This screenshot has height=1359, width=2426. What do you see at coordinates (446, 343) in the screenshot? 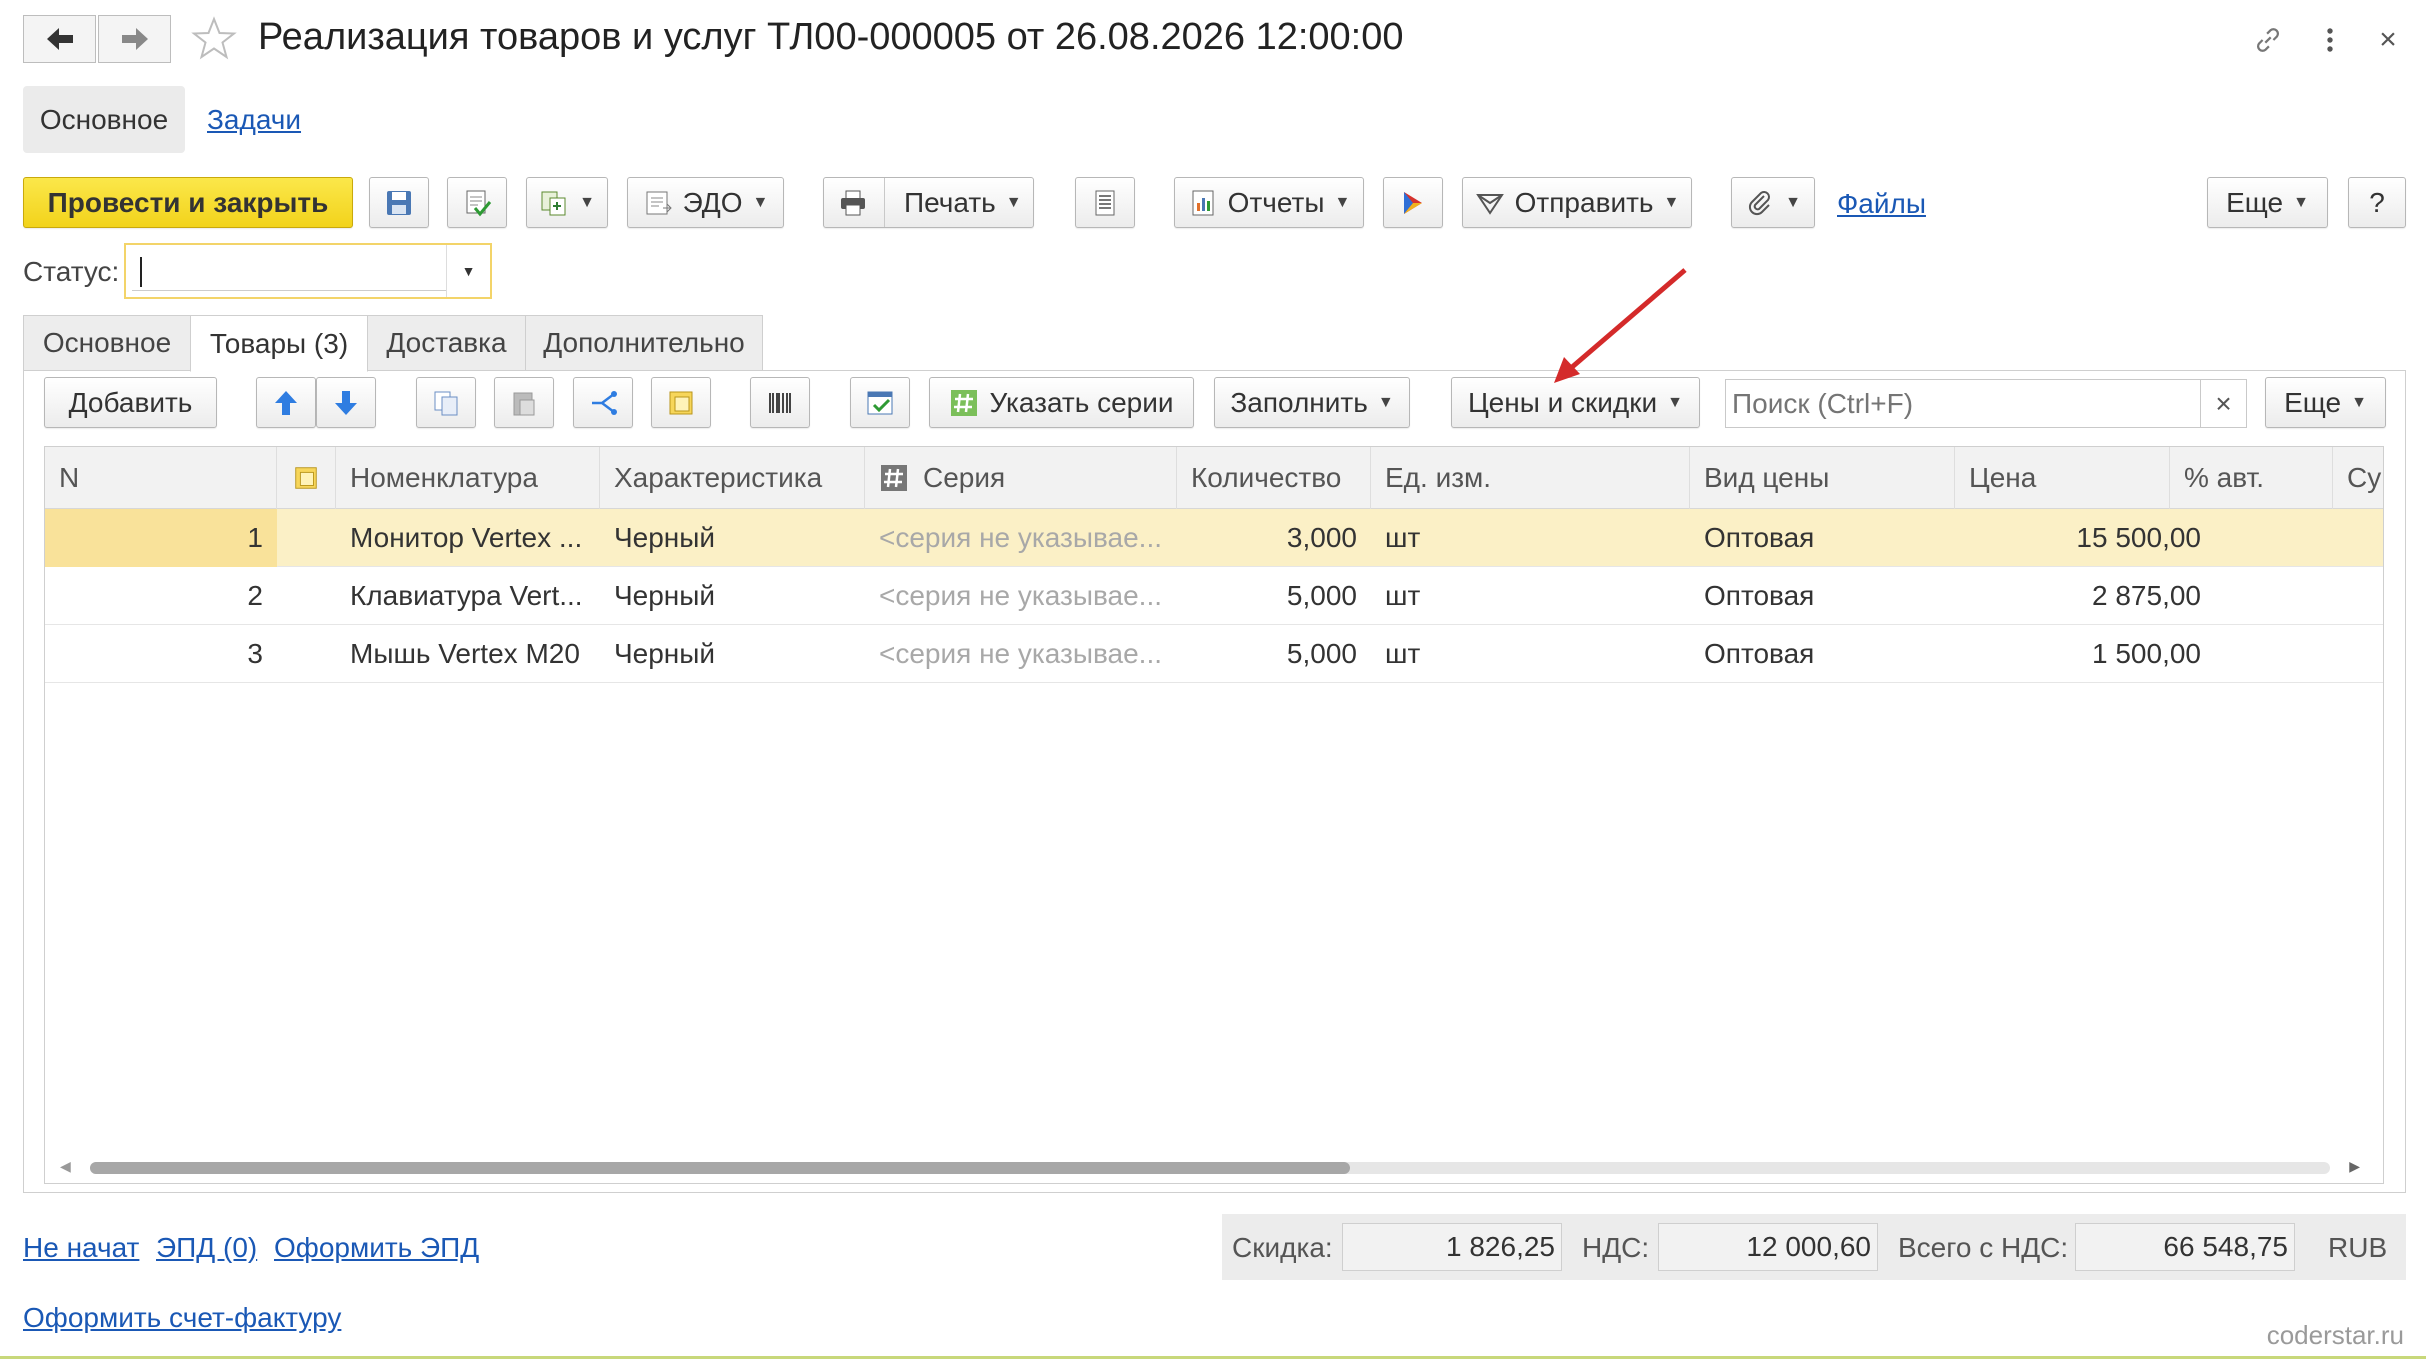
I see `tab-delivery: Доставка` at bounding box center [446, 343].